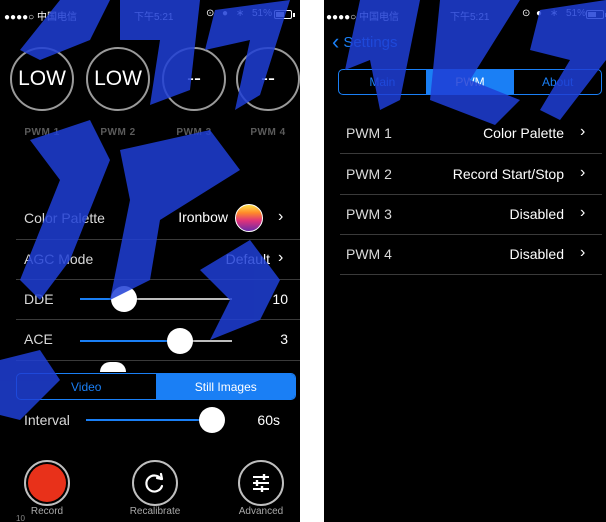 This screenshot has width=606, height=522. Describe the element at coordinates (42, 79) in the screenshot. I see `pwm-1-readout: LOW` at that location.